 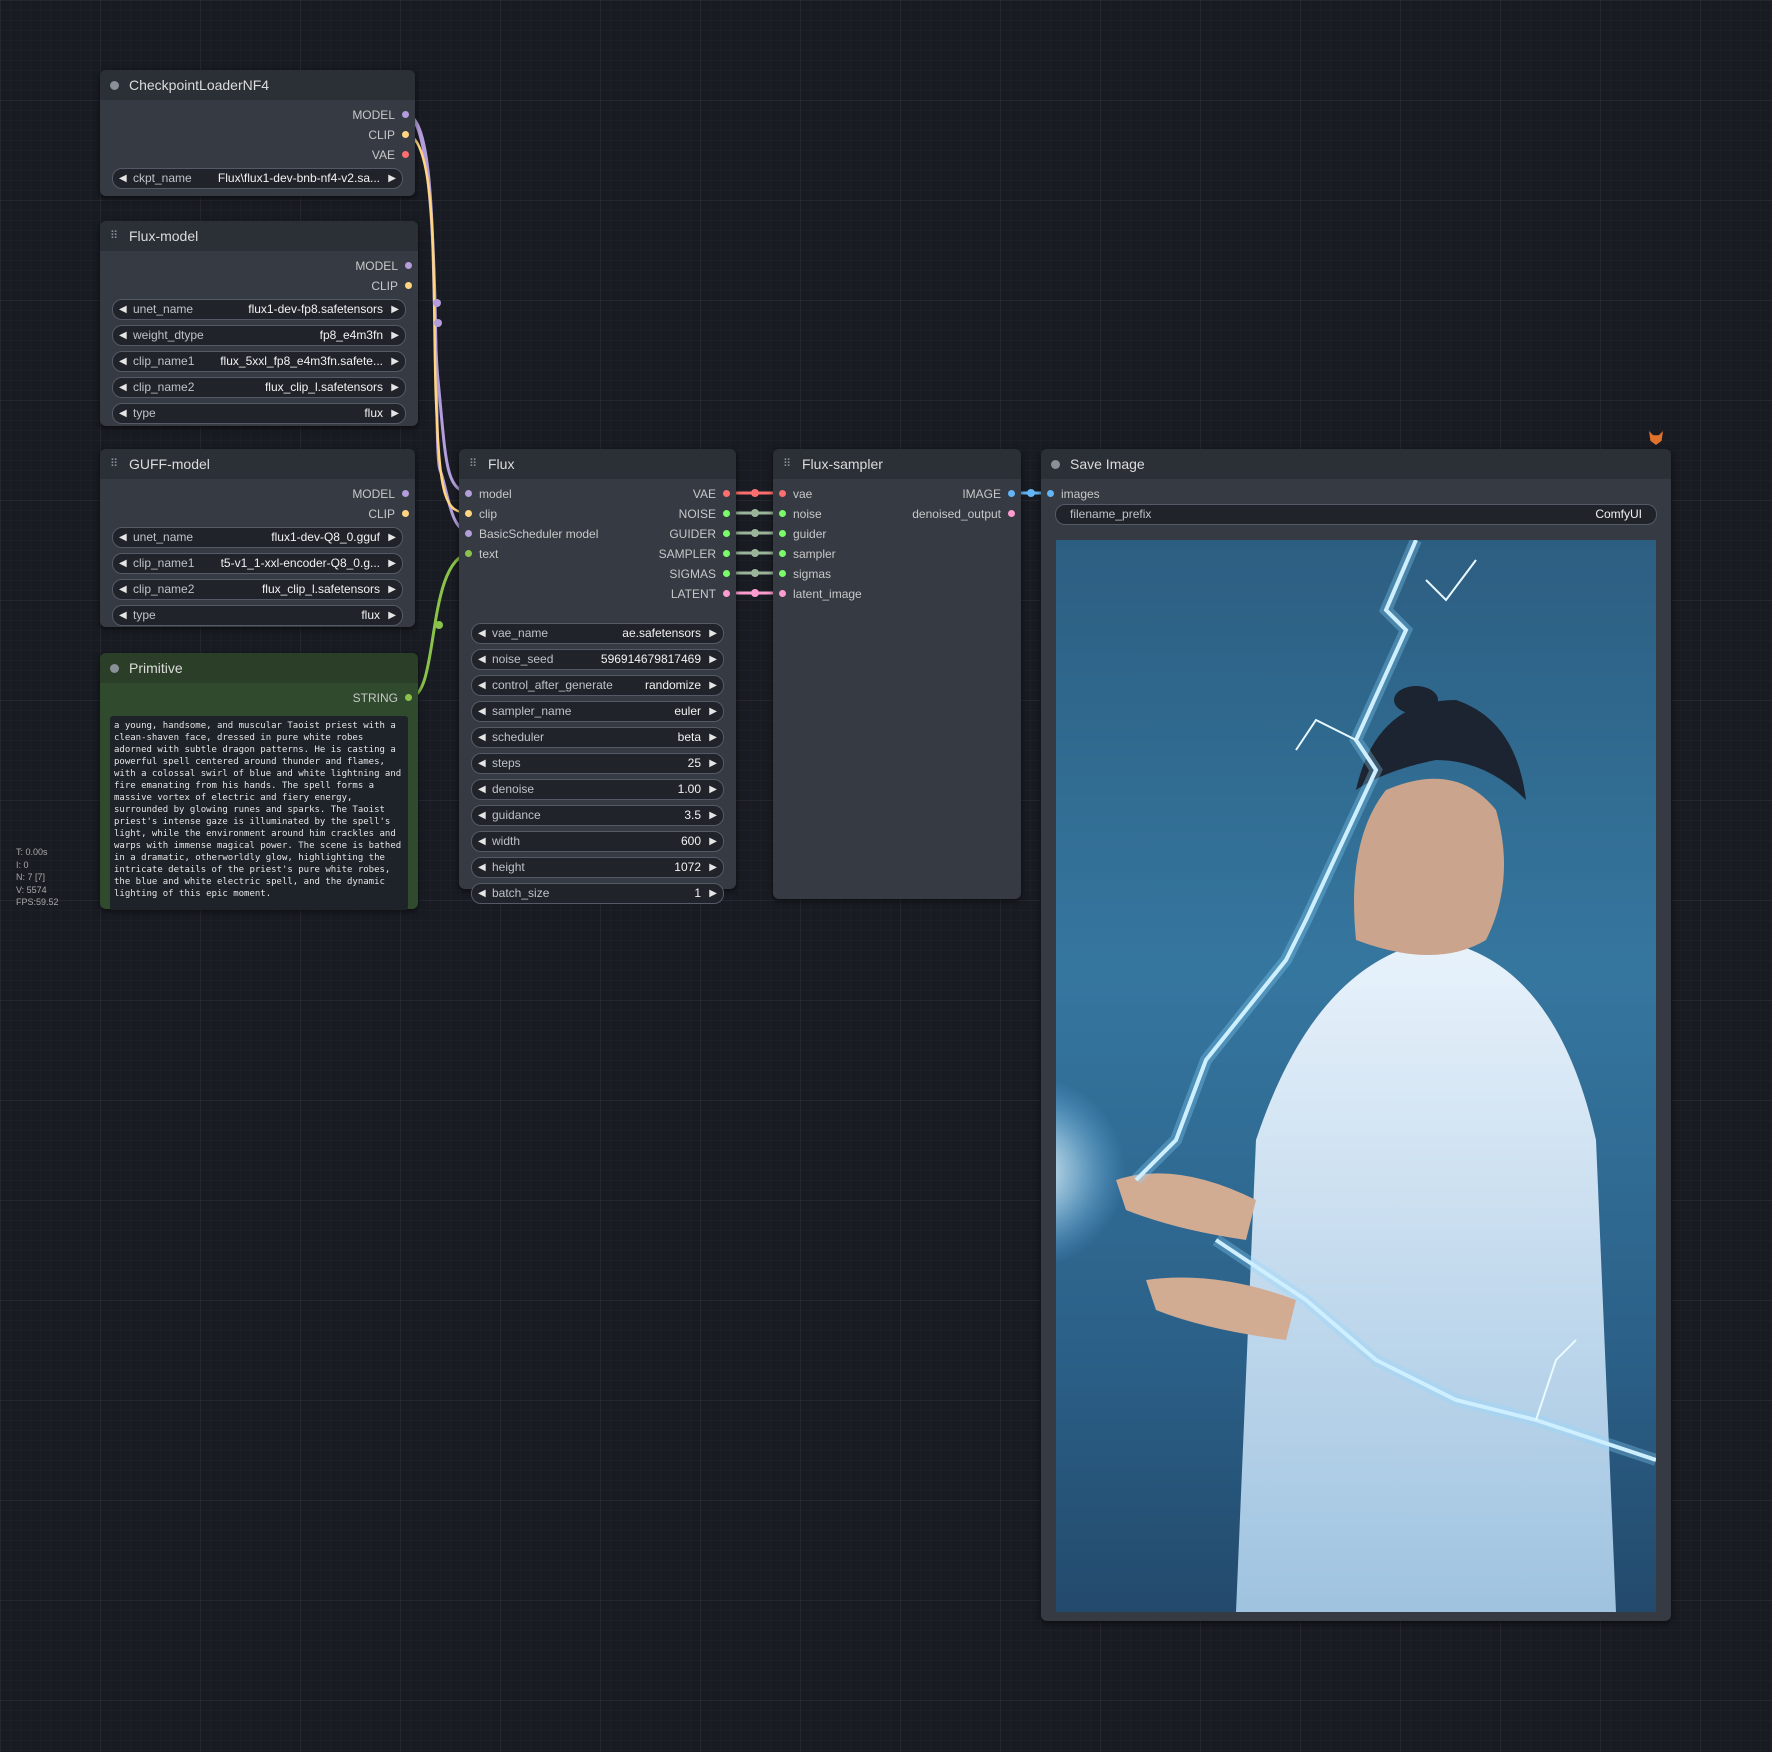 What do you see at coordinates (259, 309) in the screenshot?
I see `widget-unet-name: ◀ unet_name flux1-dev-fp8.safetensors ▶` at bounding box center [259, 309].